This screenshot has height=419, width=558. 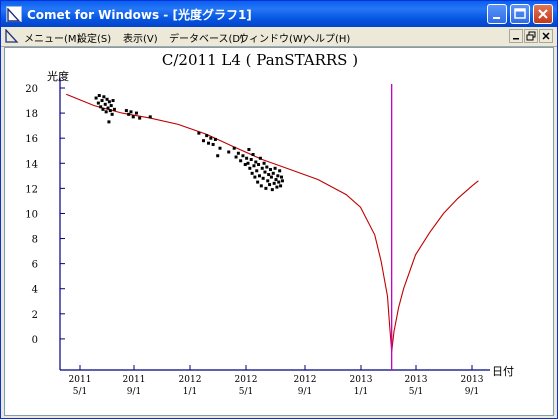 What do you see at coordinates (206, 37) in the screenshot?
I see `menu-item-database: データベース(D)` at bounding box center [206, 37].